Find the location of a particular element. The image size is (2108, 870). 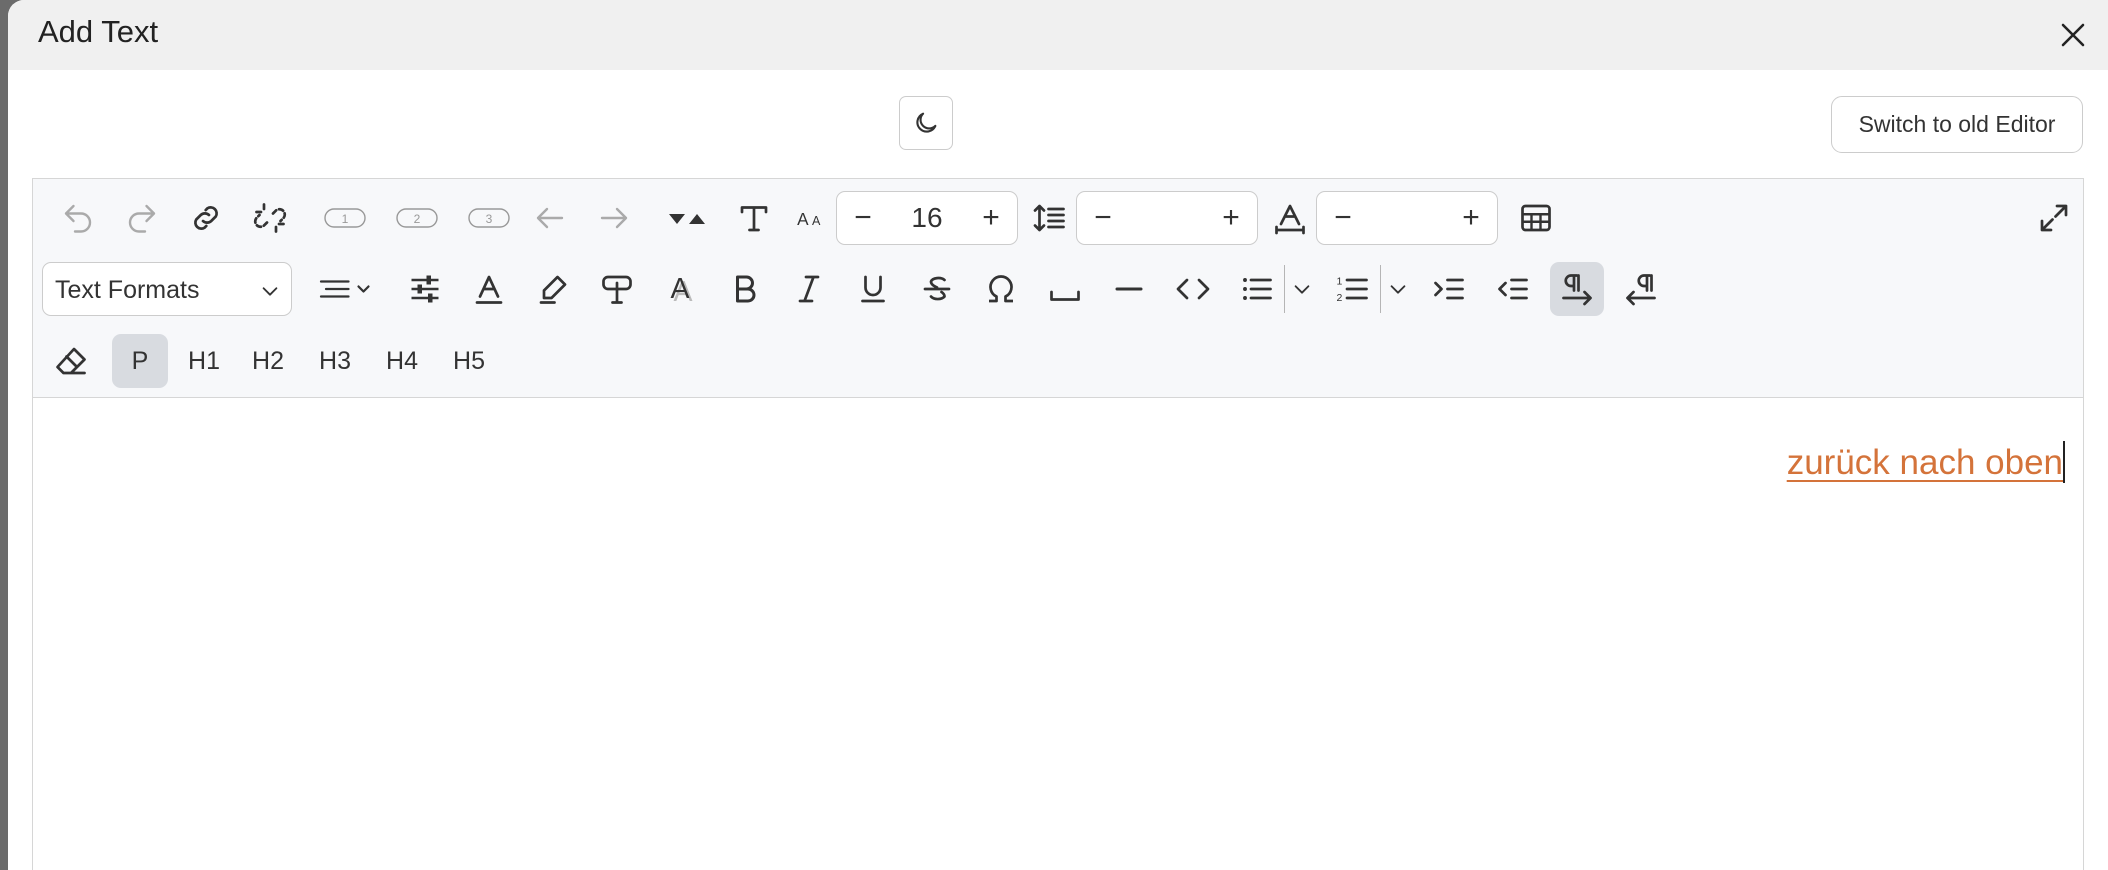

paragraph-rtl-icon is located at coordinates (1641, 290).